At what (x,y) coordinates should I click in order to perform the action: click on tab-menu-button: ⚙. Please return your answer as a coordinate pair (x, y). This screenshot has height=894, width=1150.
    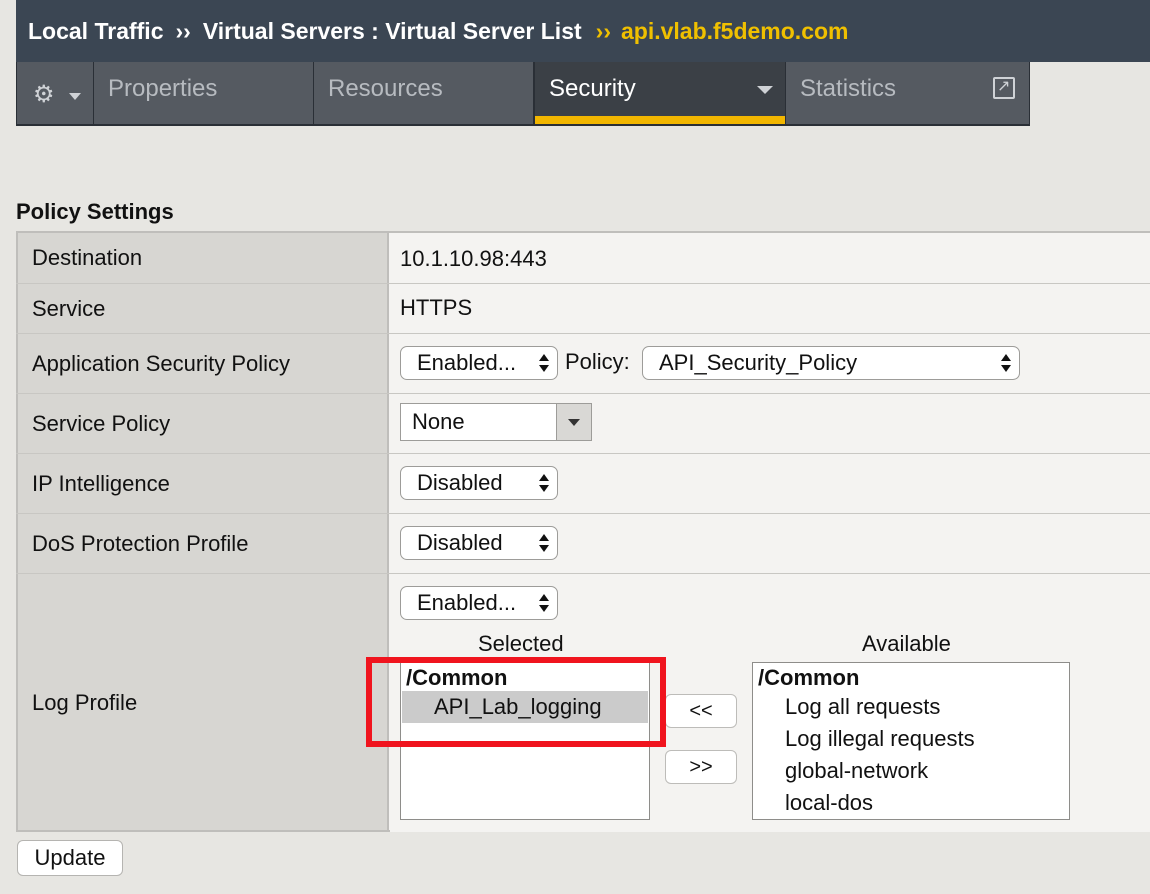
    Looking at the image, I should click on (54, 93).